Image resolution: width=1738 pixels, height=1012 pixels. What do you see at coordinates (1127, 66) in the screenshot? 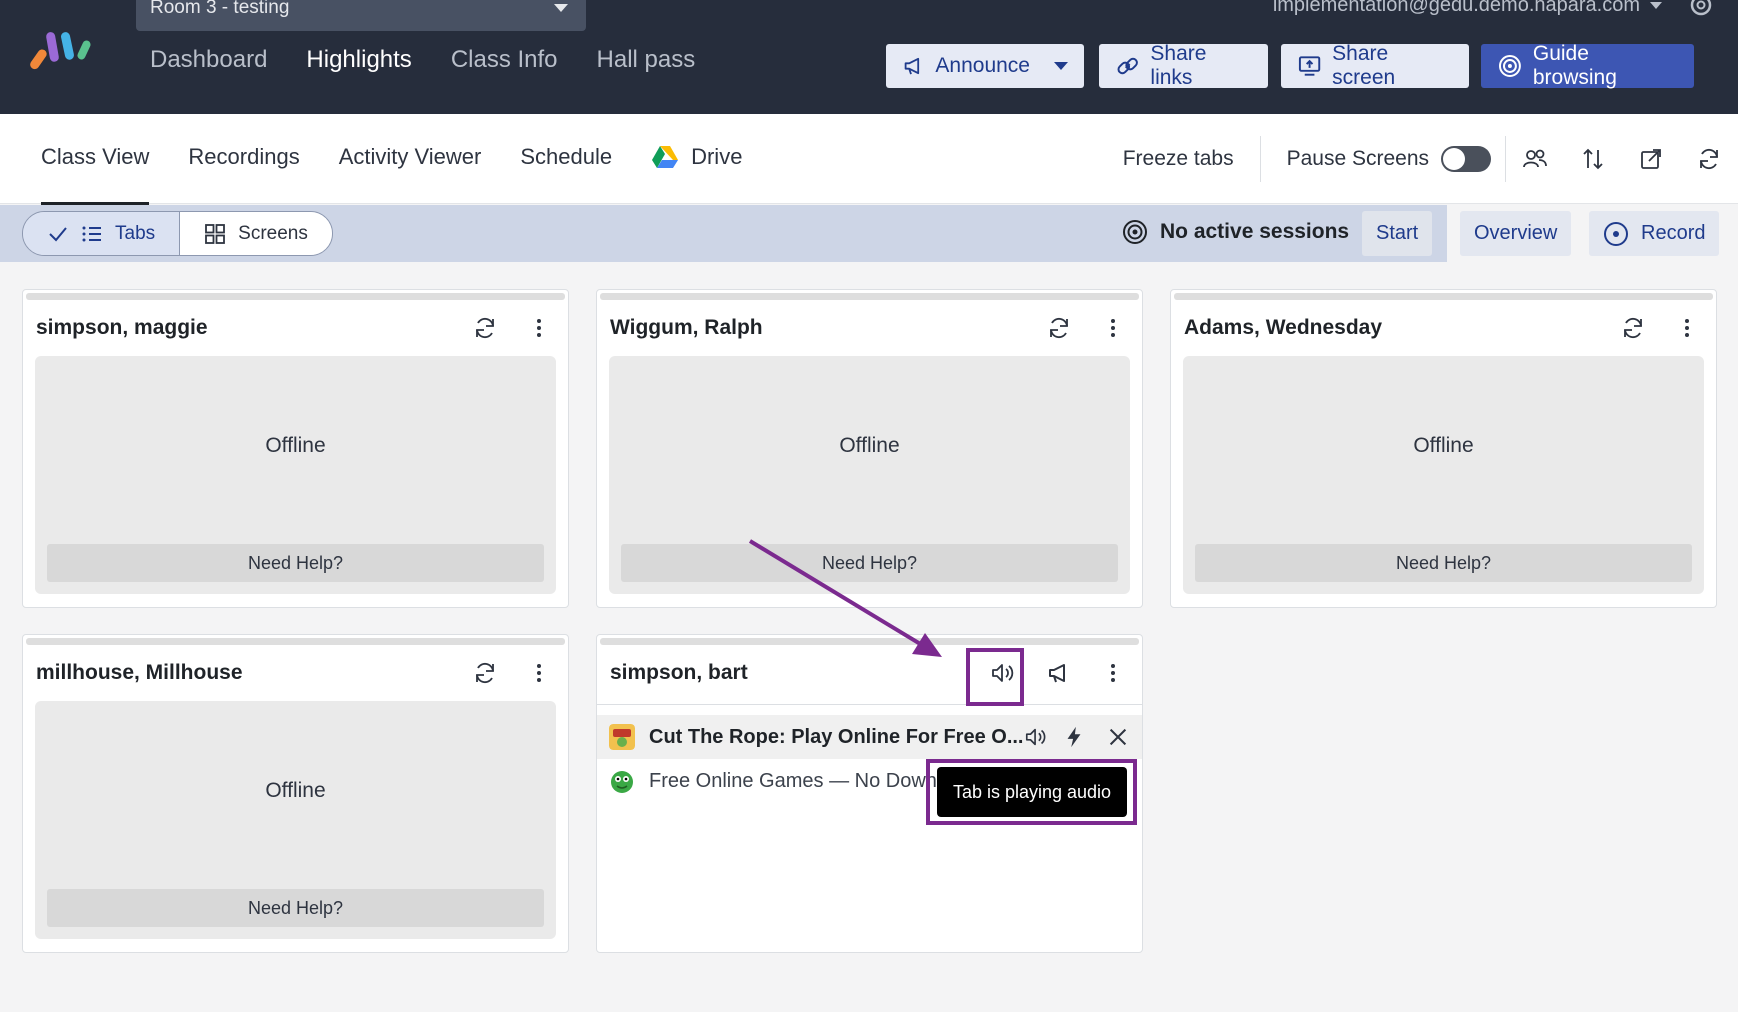
I see `link-icon` at bounding box center [1127, 66].